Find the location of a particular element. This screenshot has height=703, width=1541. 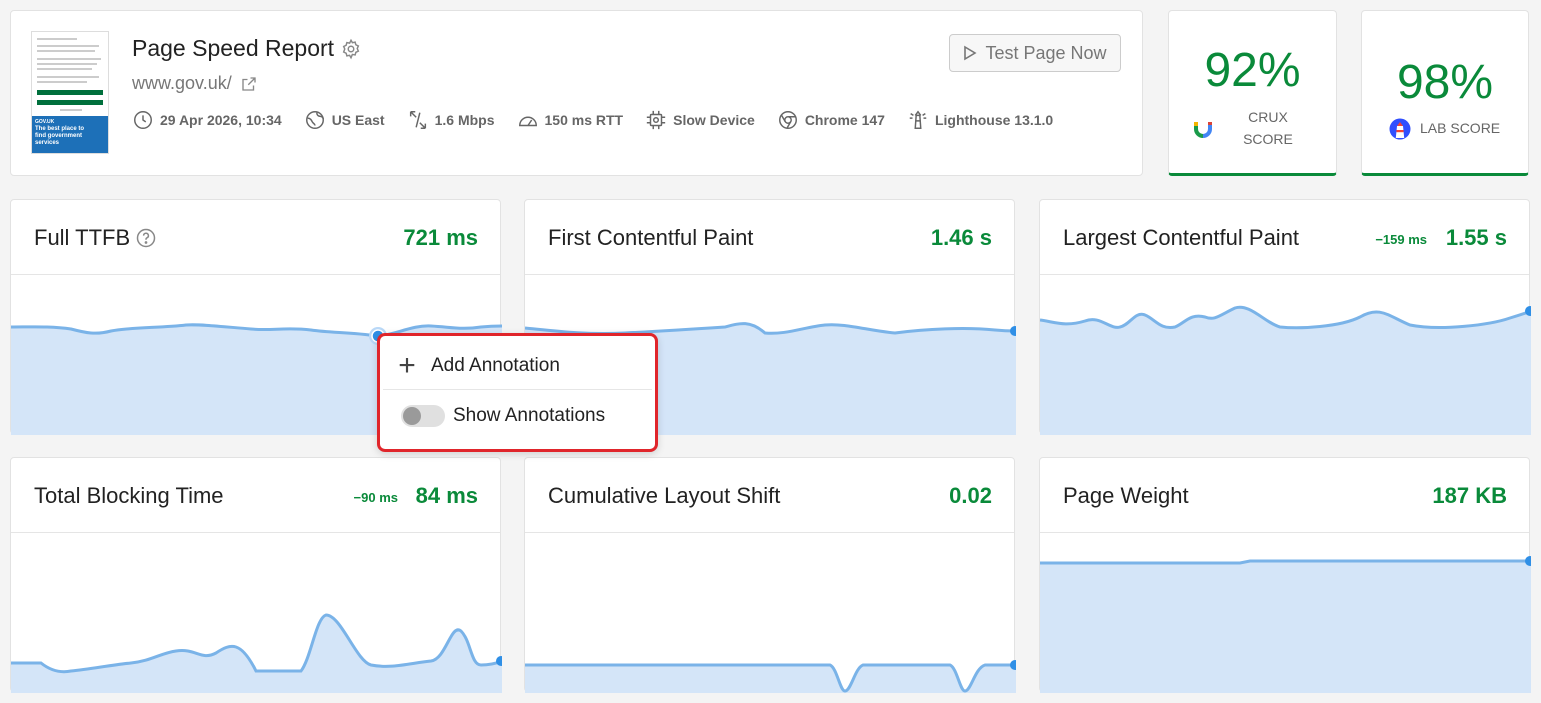

crux-score-card: 92% CRUX SCORE is located at coordinates (1252, 93).